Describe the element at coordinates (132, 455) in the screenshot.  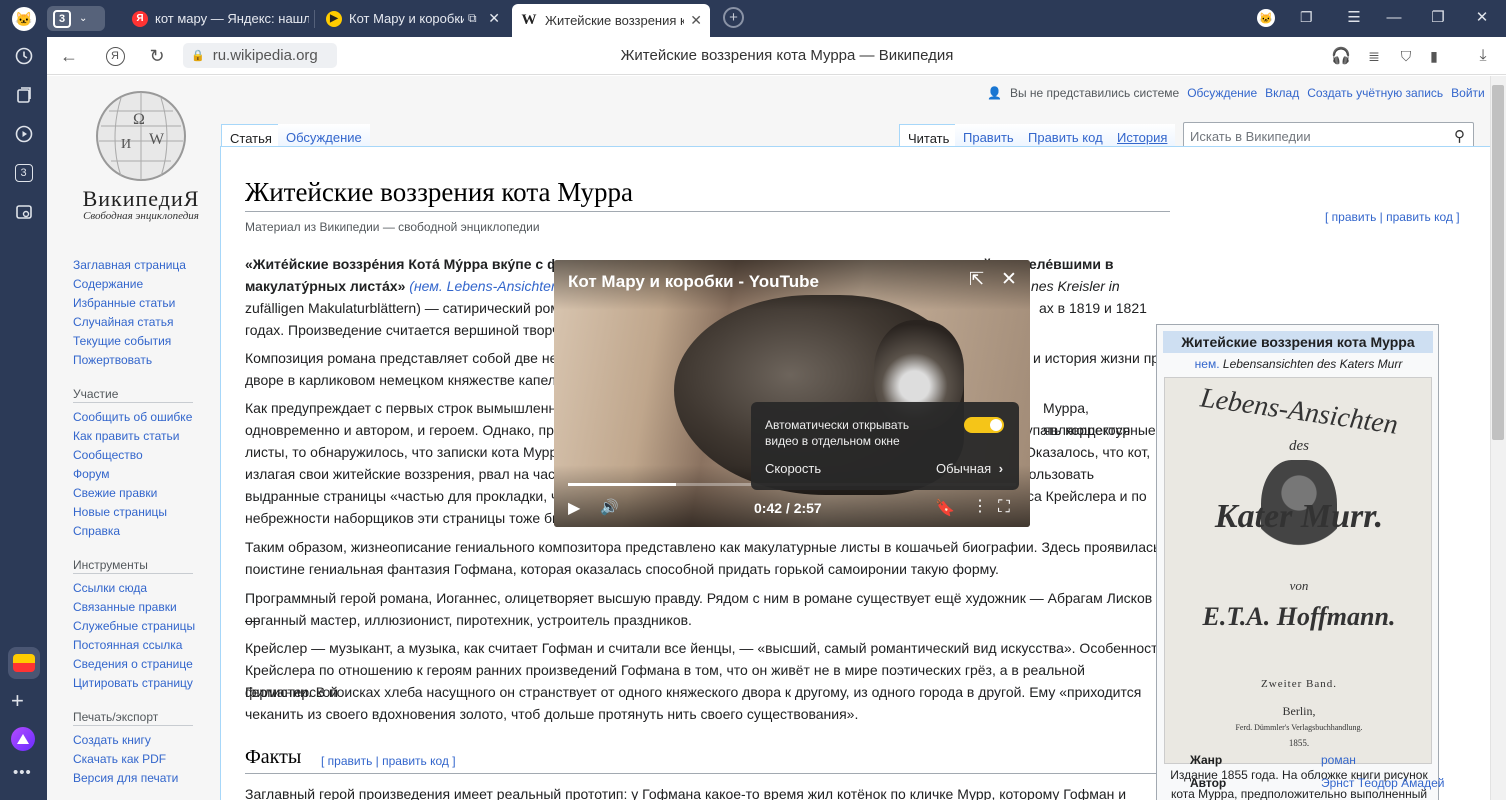
I see `nav-link: Сообщество` at that location.